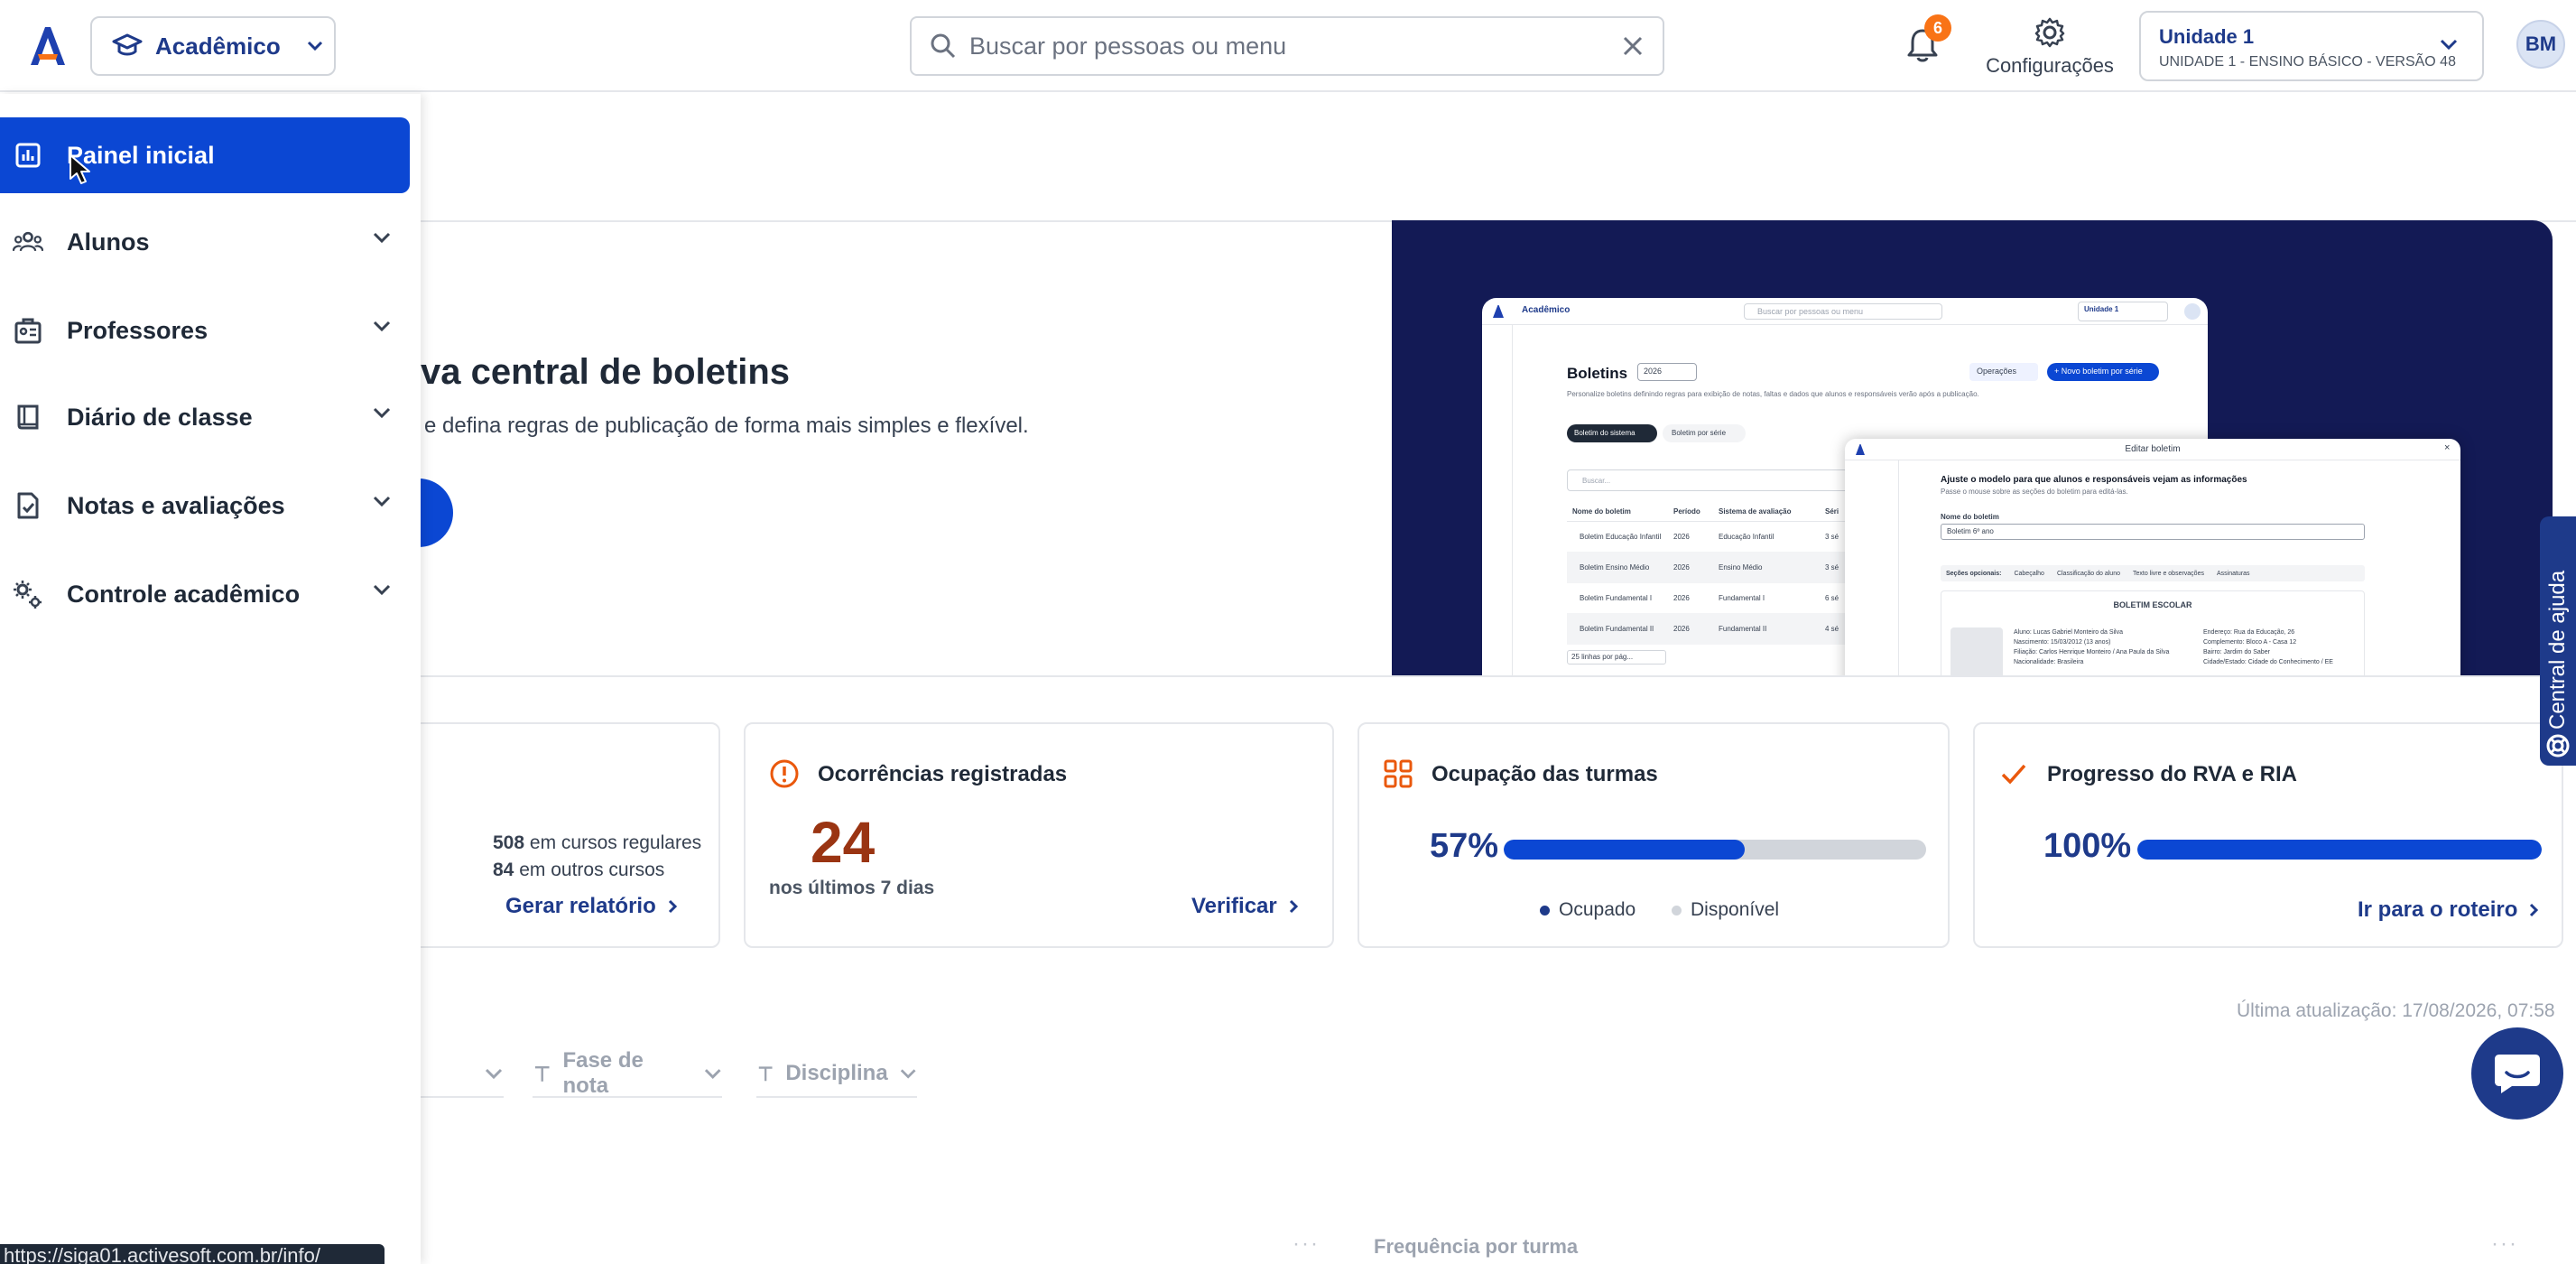 The height and width of the screenshot is (1264, 2576). I want to click on mock-report-title: BOLETIM ESCOLAR, so click(2152, 604).